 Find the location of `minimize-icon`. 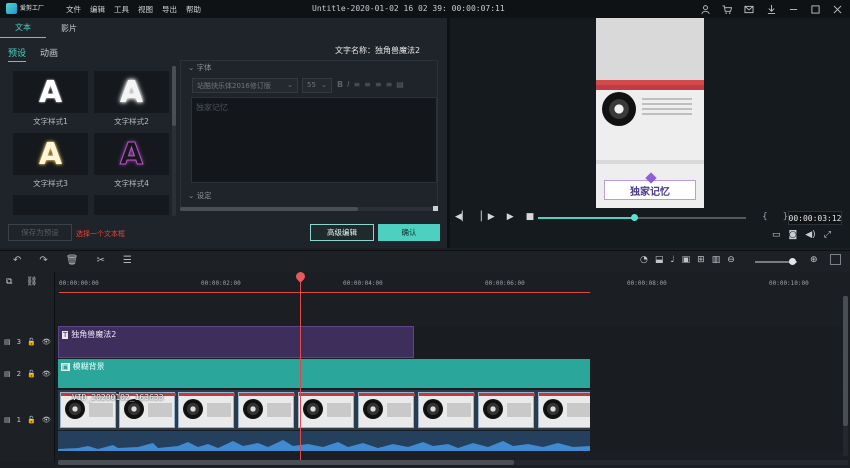

minimize-icon is located at coordinates (793, 9).